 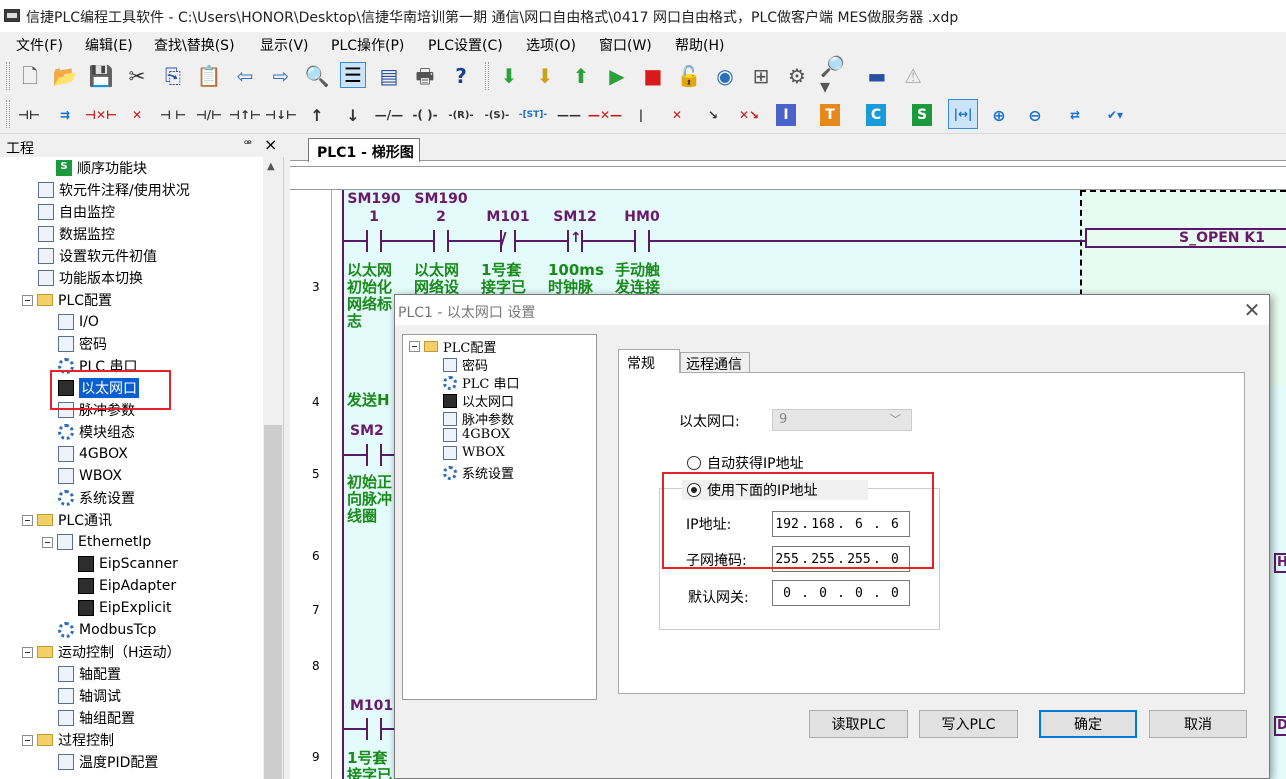 What do you see at coordinates (968, 724) in the screenshot?
I see `write-plc-button: 写入PLC` at bounding box center [968, 724].